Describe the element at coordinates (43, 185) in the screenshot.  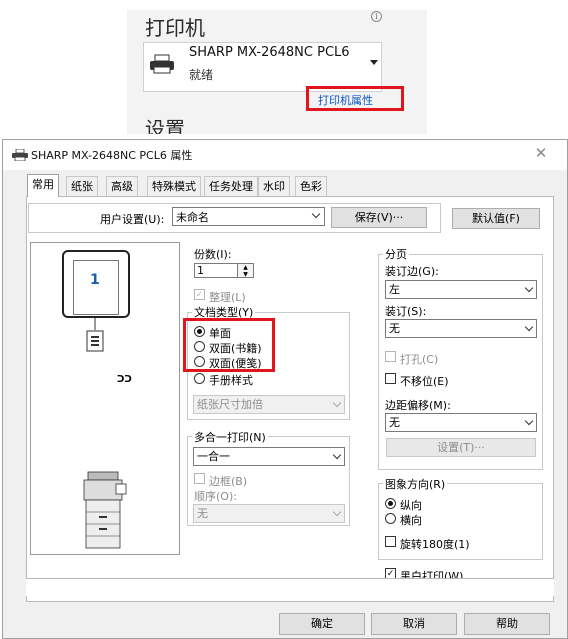
I see `tab-common: 常用` at that location.